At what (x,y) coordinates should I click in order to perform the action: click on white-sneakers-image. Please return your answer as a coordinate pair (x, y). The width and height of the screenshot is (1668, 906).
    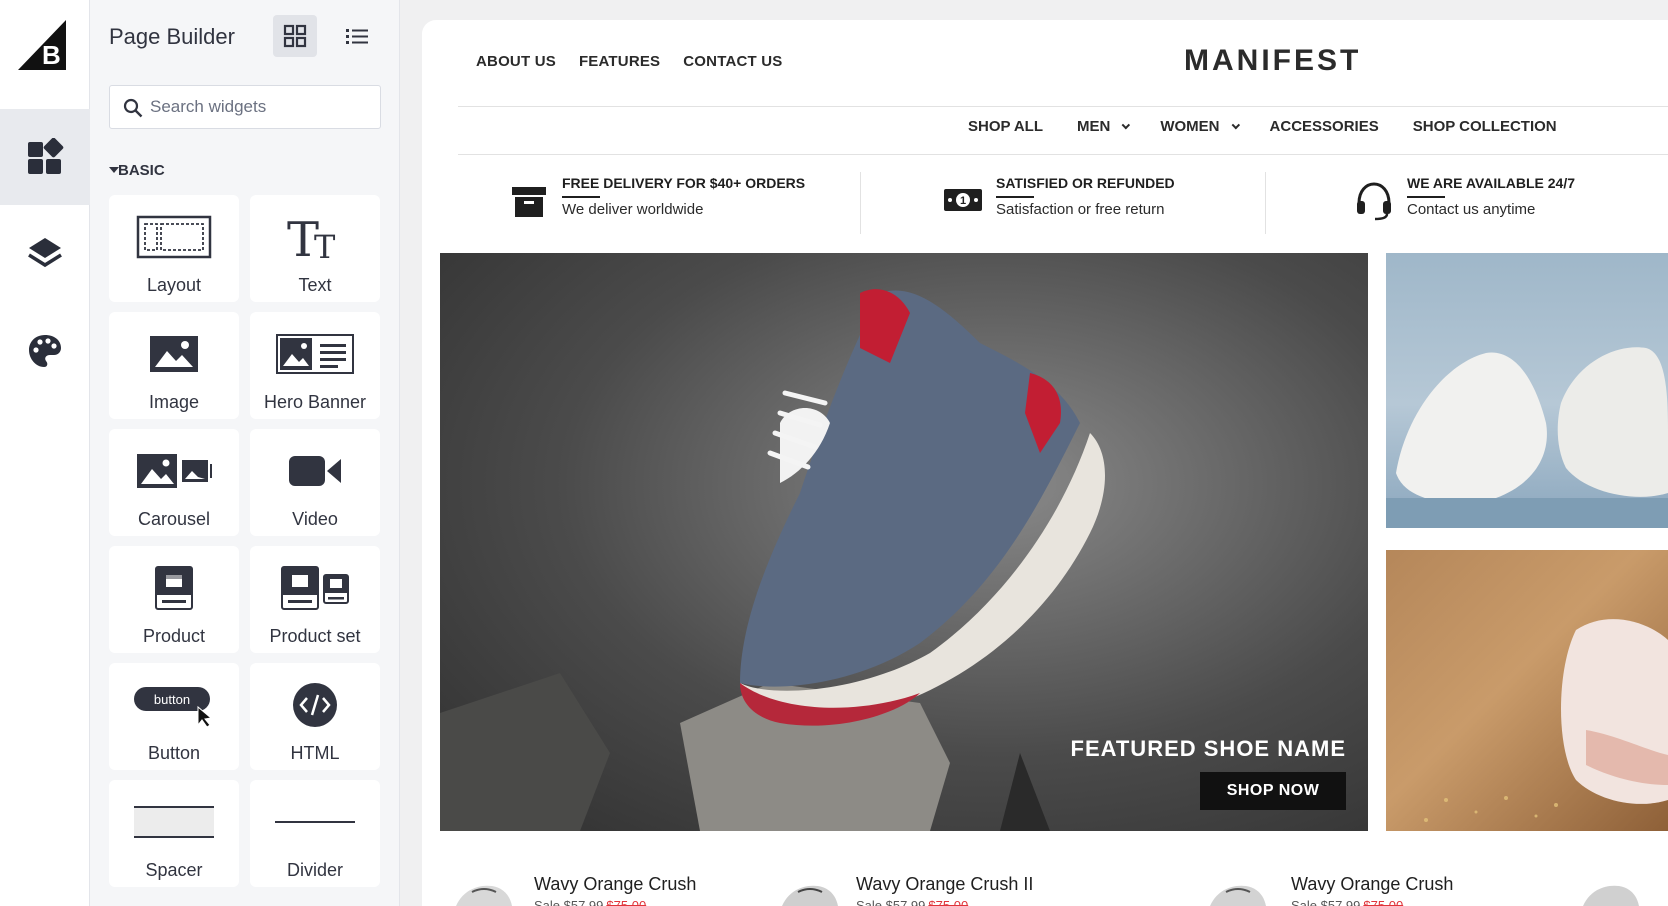
    Looking at the image, I should click on (1527, 437).